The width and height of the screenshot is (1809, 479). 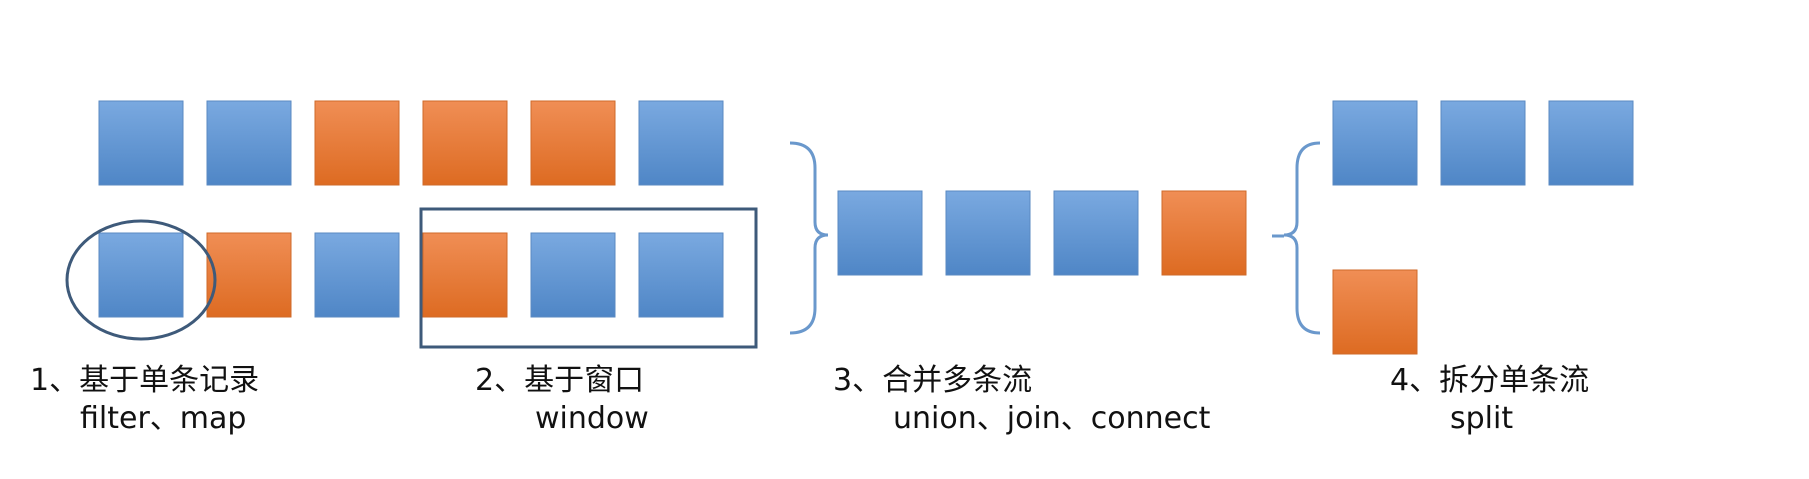 I want to click on step4-title: 4、拆分单条流, so click(x=1490, y=380).